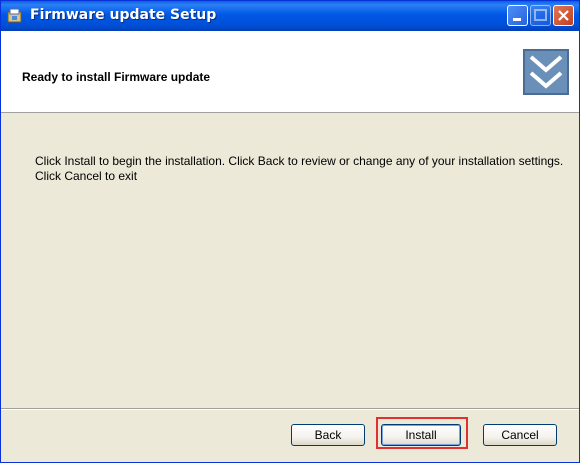 The image size is (580, 463). What do you see at coordinates (520, 435) in the screenshot?
I see `cancel-button: Cancel` at bounding box center [520, 435].